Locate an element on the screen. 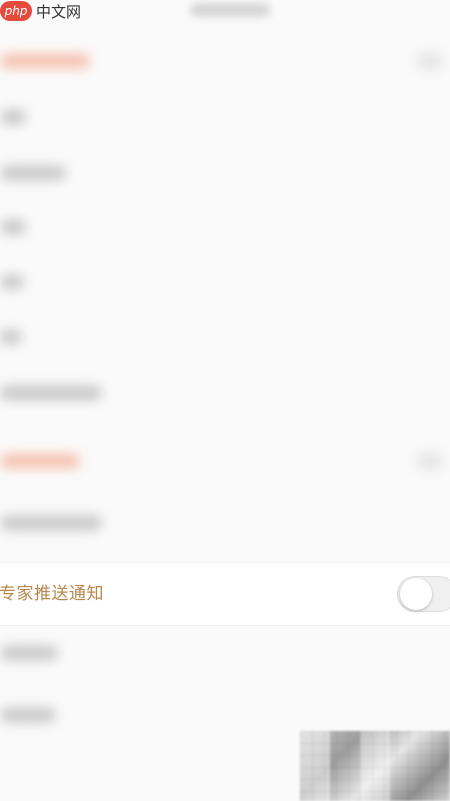 The height and width of the screenshot is (801, 450). blurred-page-title is located at coordinates (230, 10).